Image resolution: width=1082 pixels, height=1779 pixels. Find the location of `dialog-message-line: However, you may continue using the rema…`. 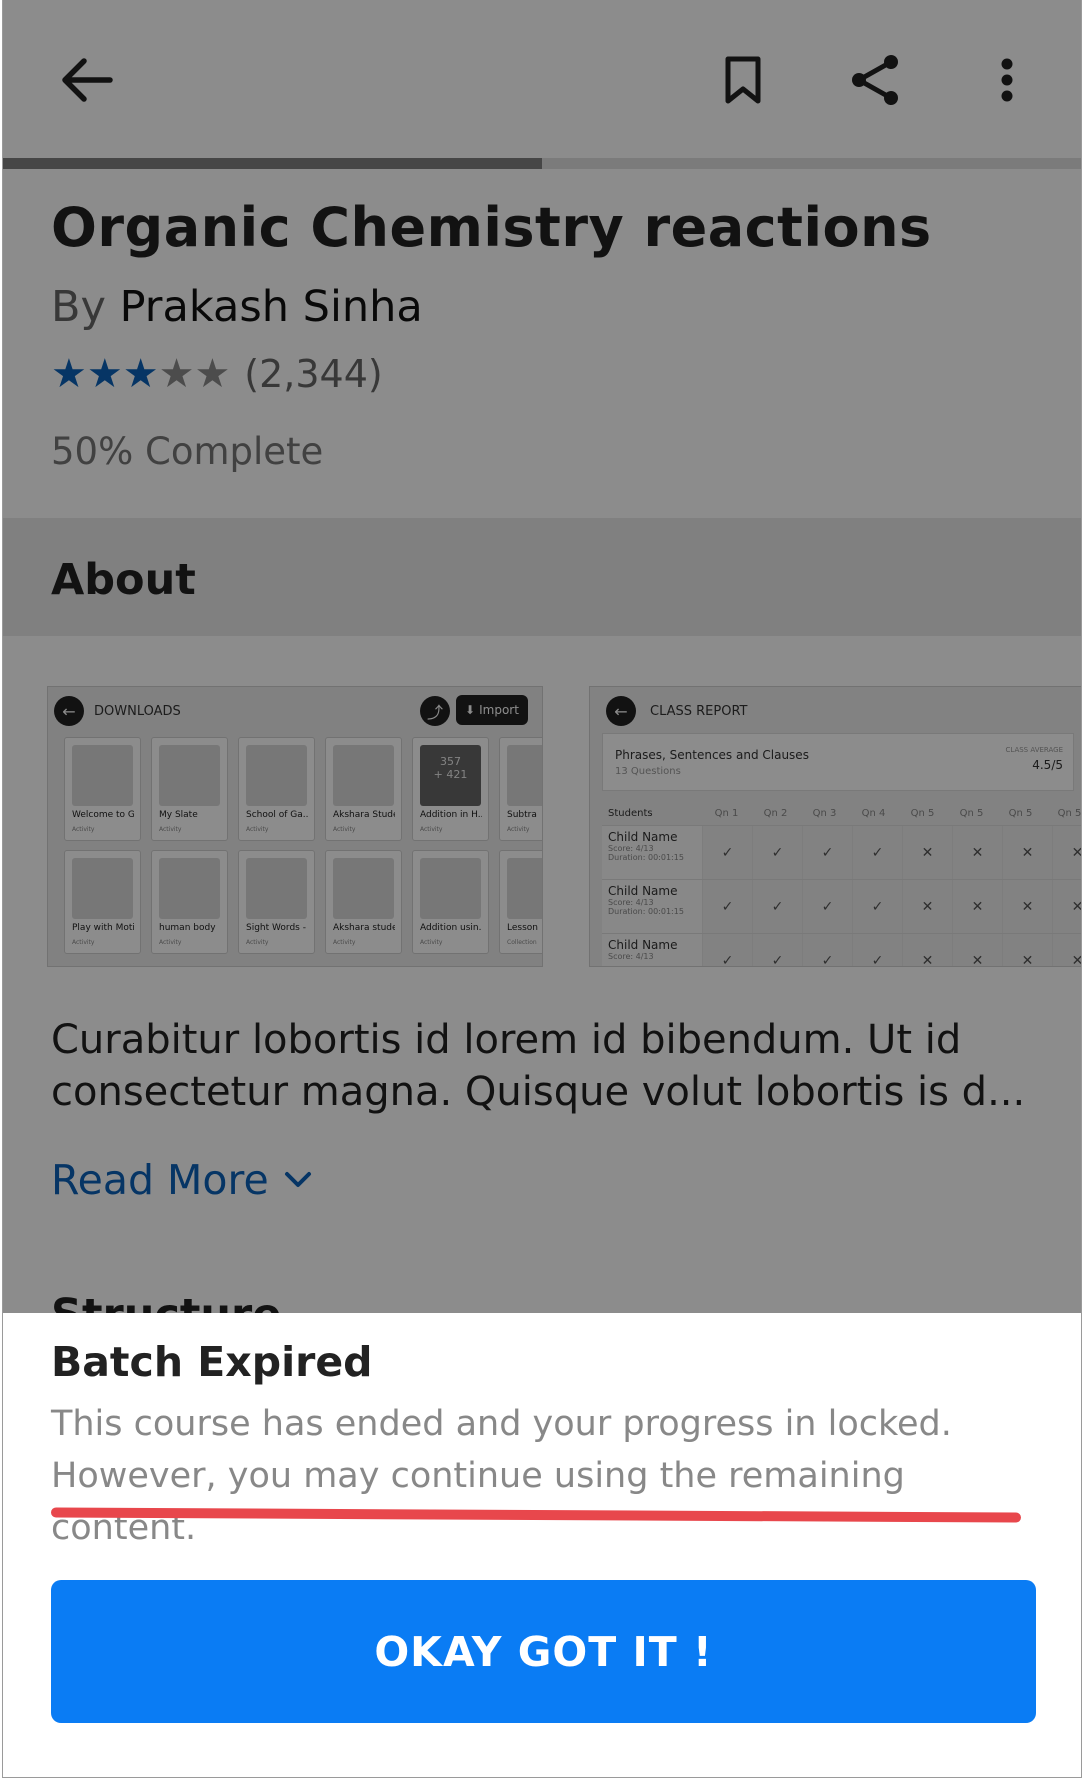

dialog-message-line: However, you may continue using the rema… is located at coordinates (478, 1502).